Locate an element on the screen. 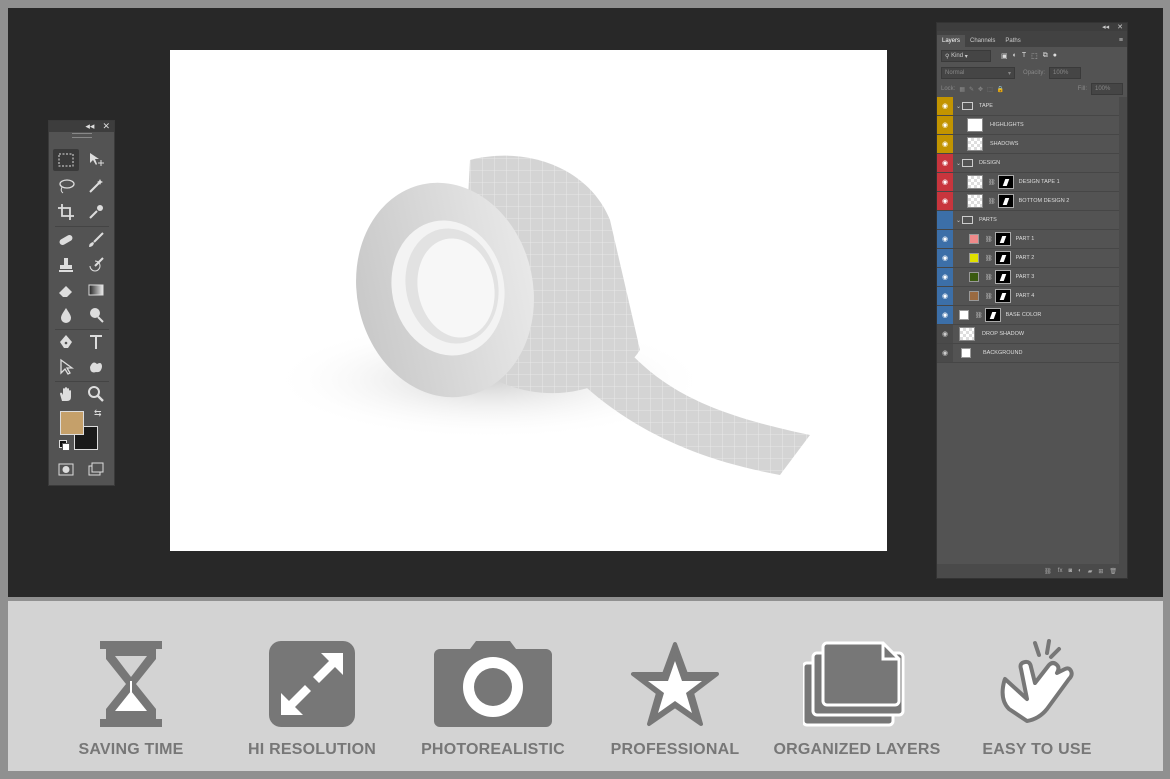 The image size is (1170, 779). default-colors-icon is located at coordinates (64, 445).